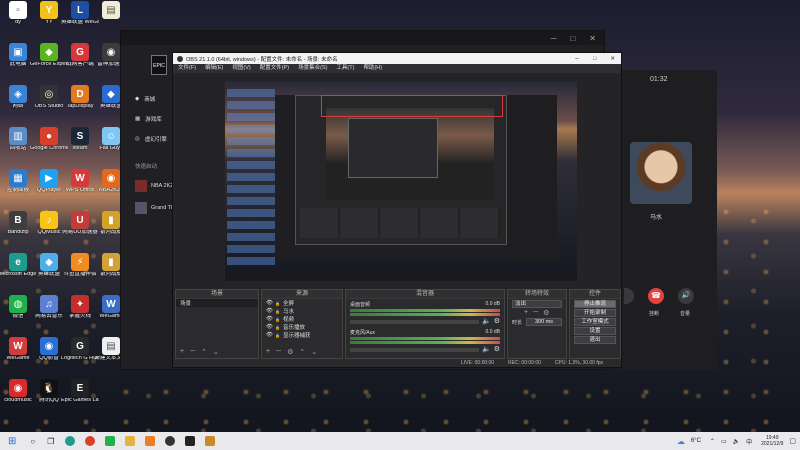  What do you see at coordinates (170, 441) in the screenshot?
I see `obs-taskbar-icon` at bounding box center [170, 441].